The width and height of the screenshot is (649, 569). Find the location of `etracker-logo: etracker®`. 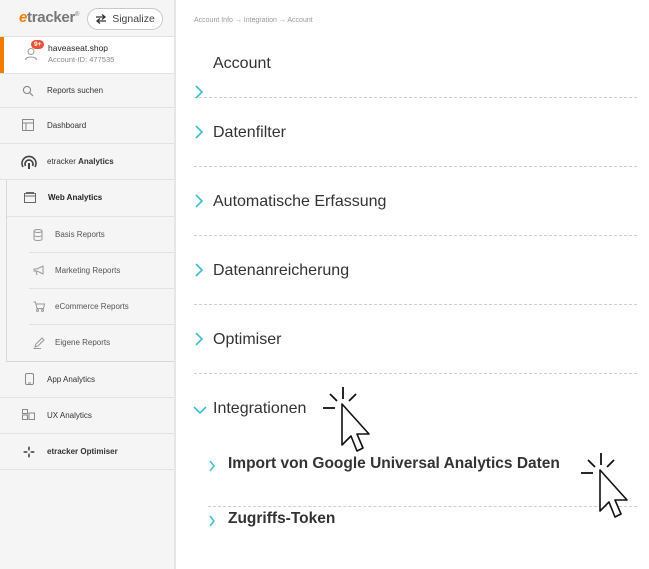

etracker-logo: etracker® is located at coordinates (49, 17).